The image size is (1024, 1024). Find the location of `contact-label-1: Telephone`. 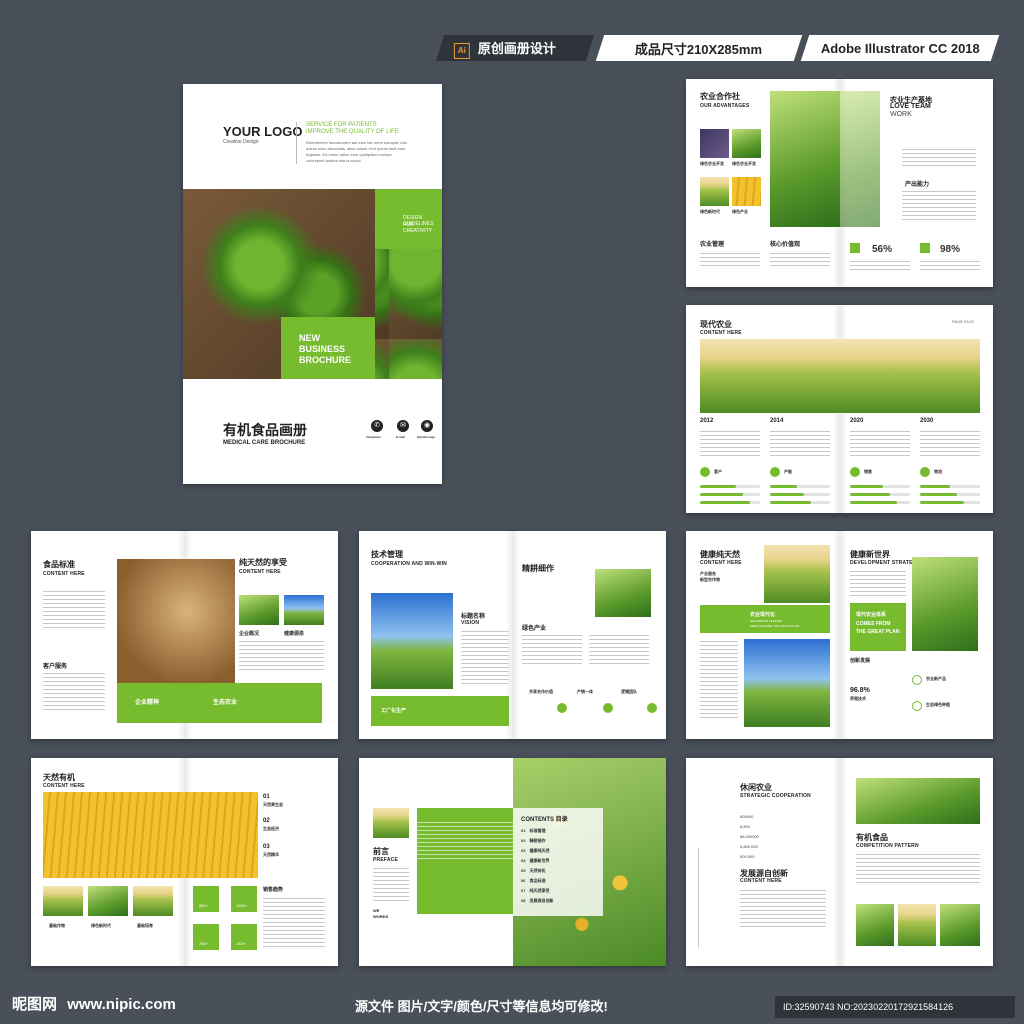

contact-label-1: Telephone is located at coordinates (373, 437).